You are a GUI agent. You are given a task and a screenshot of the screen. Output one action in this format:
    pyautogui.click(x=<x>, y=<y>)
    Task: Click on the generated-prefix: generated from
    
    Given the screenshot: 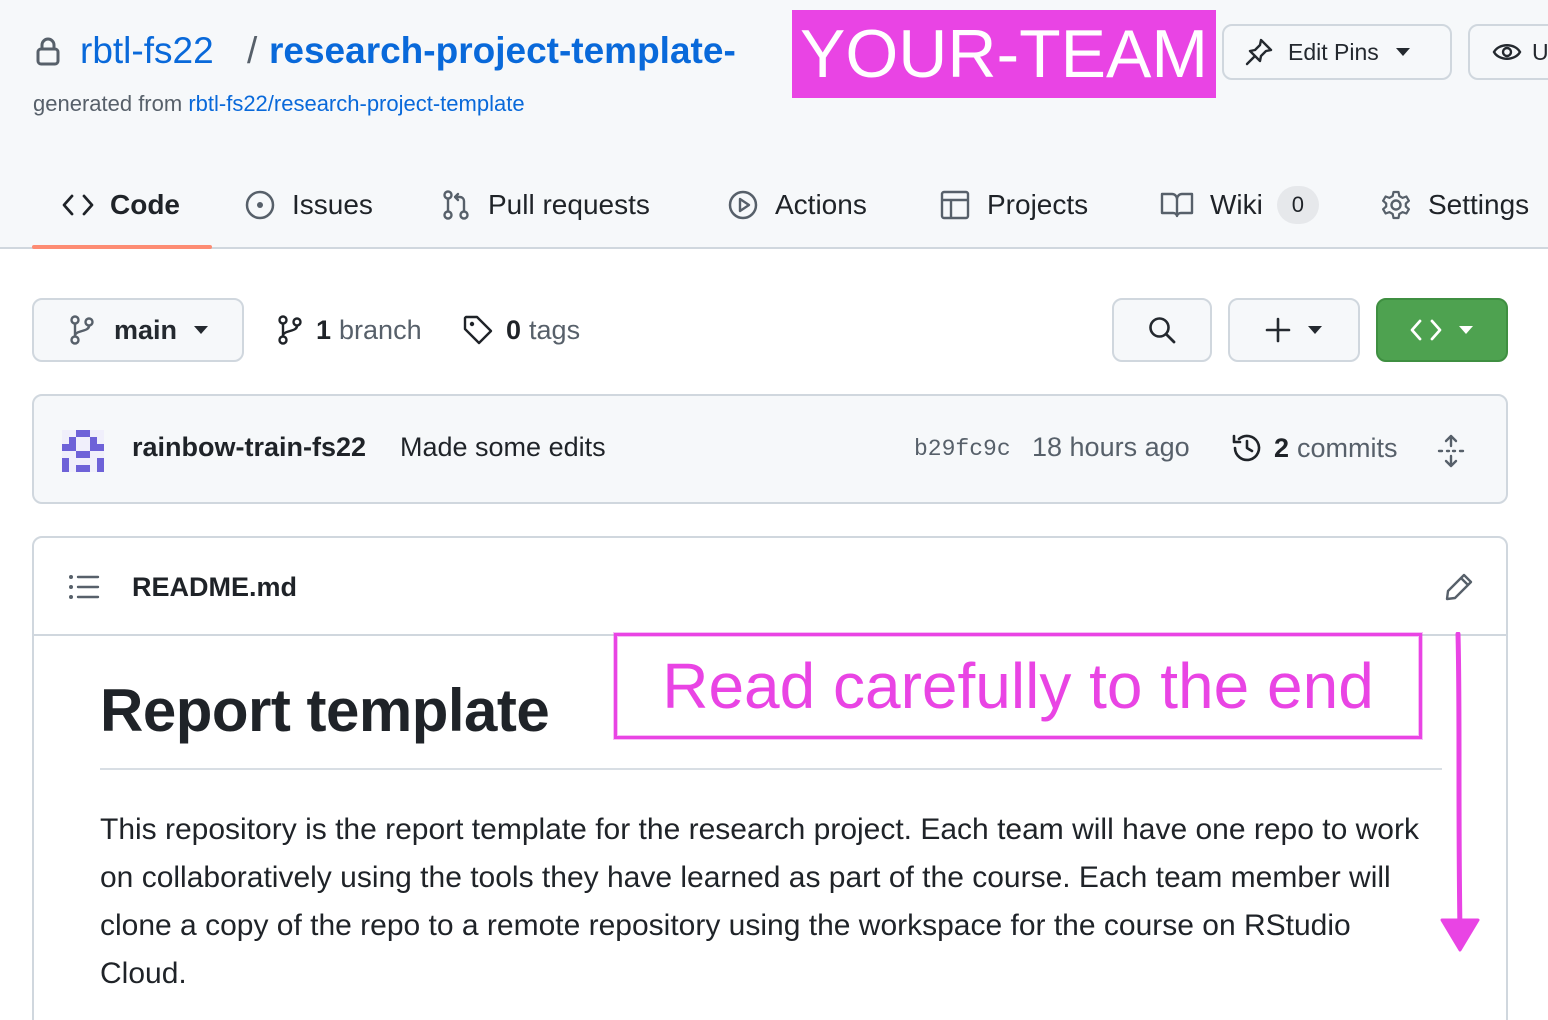 What is the action you would take?
    pyautogui.click(x=111, y=103)
    